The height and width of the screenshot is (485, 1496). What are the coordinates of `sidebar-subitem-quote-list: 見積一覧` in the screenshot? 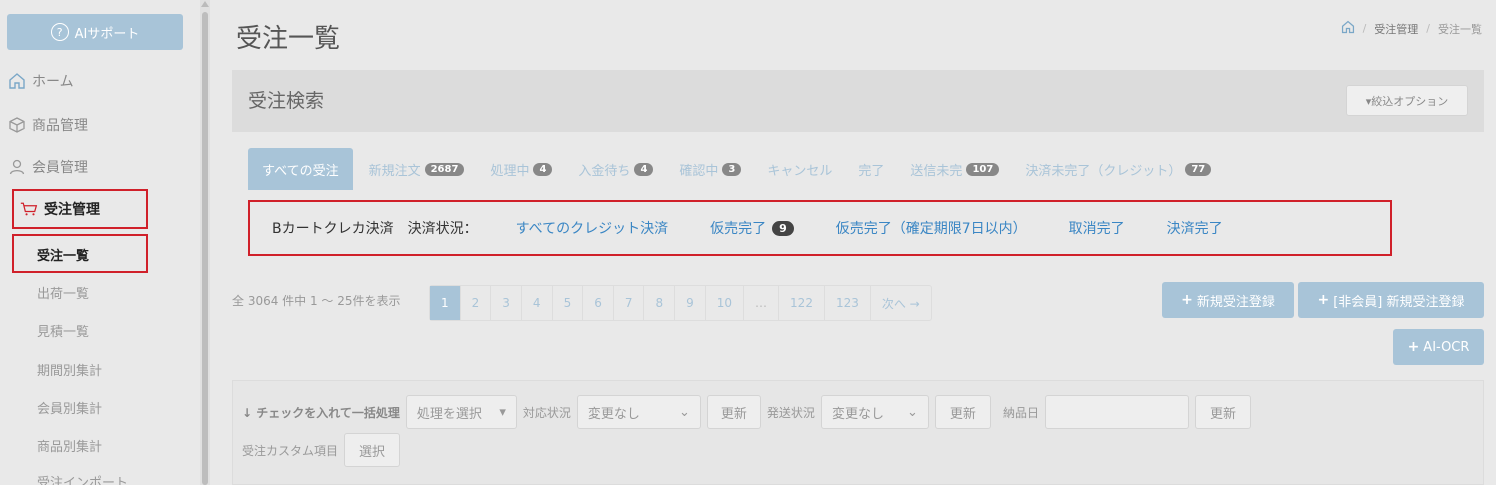 It's located at (63, 330).